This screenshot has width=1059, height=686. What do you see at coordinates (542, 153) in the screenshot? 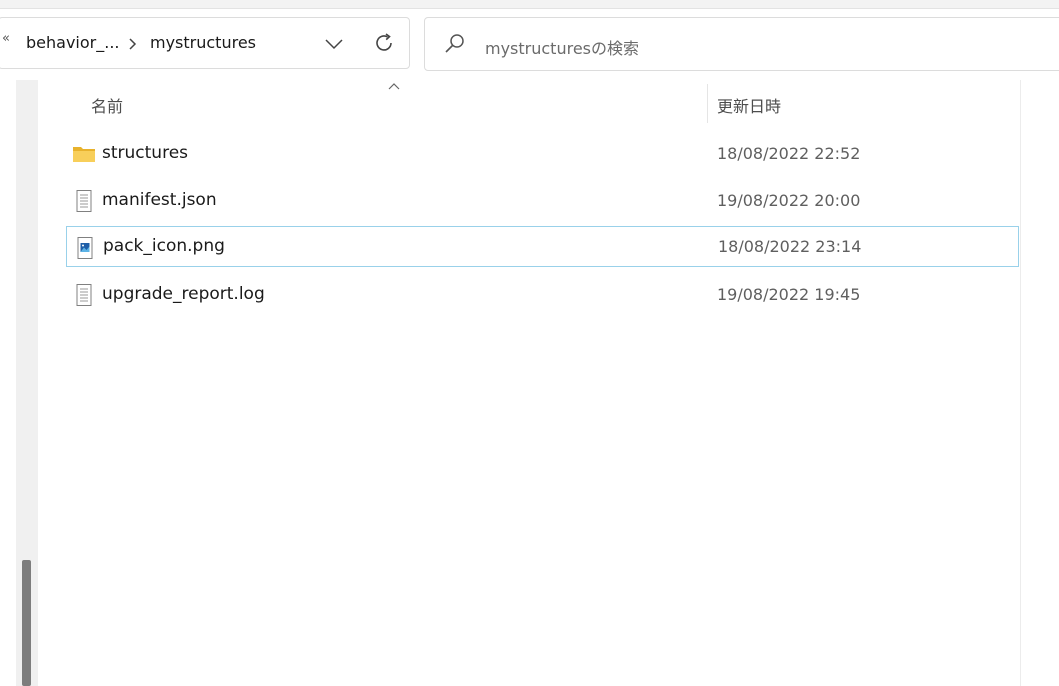
I see `file-row-structures: structures 18/08/2022 22:52` at bounding box center [542, 153].